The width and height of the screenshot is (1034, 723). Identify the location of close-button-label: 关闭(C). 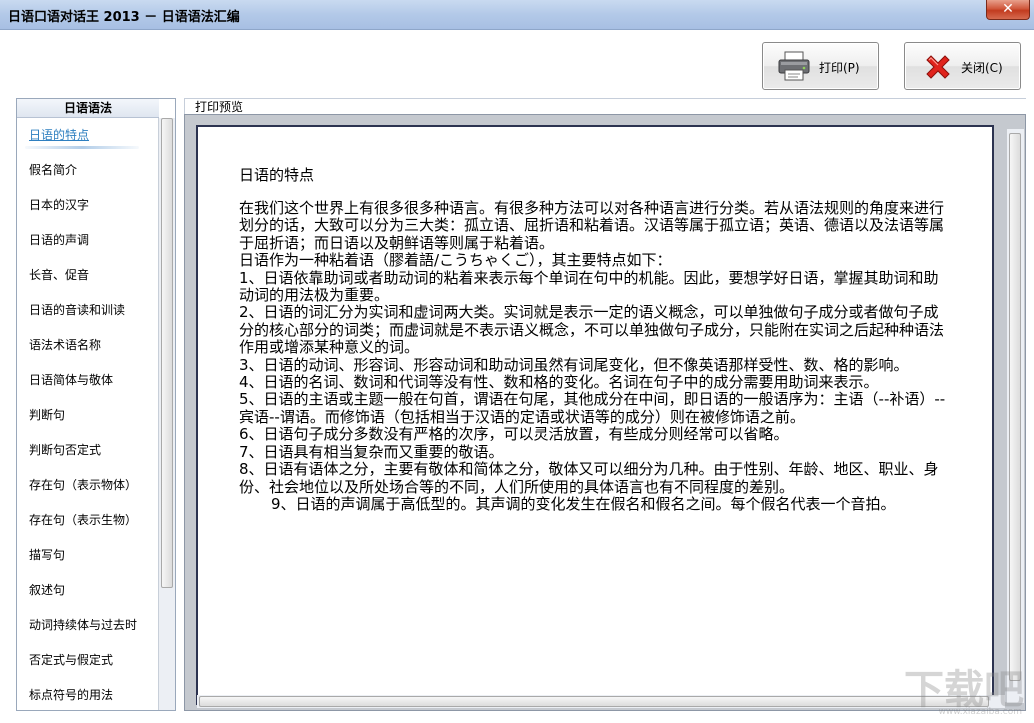
(982, 68).